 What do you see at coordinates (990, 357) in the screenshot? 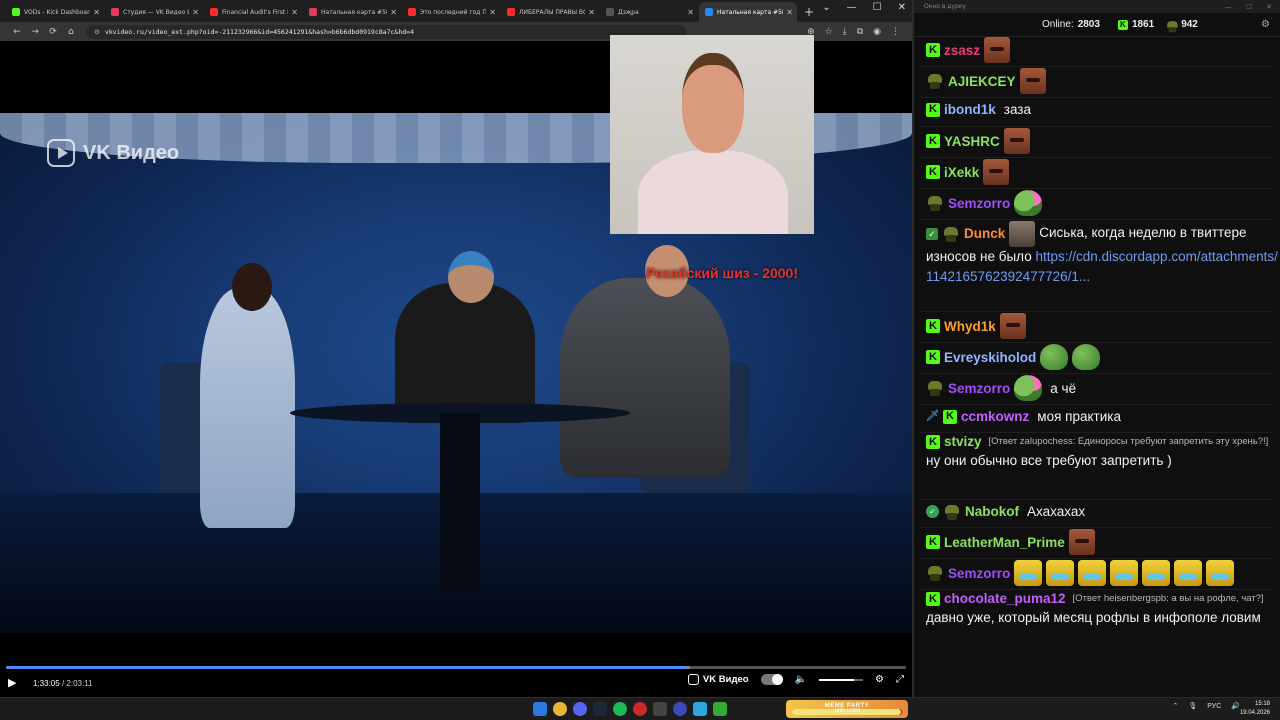
I see `chat-username: Evreyskiholod` at bounding box center [990, 357].